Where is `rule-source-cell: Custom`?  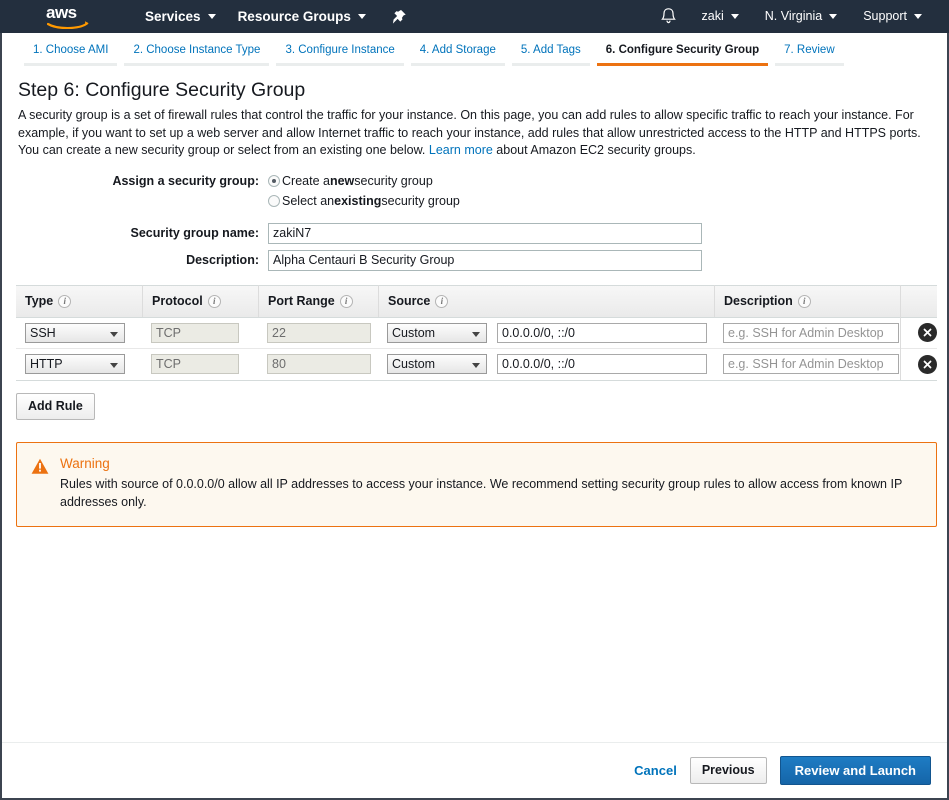
rule-source-cell: Custom is located at coordinates (546, 364).